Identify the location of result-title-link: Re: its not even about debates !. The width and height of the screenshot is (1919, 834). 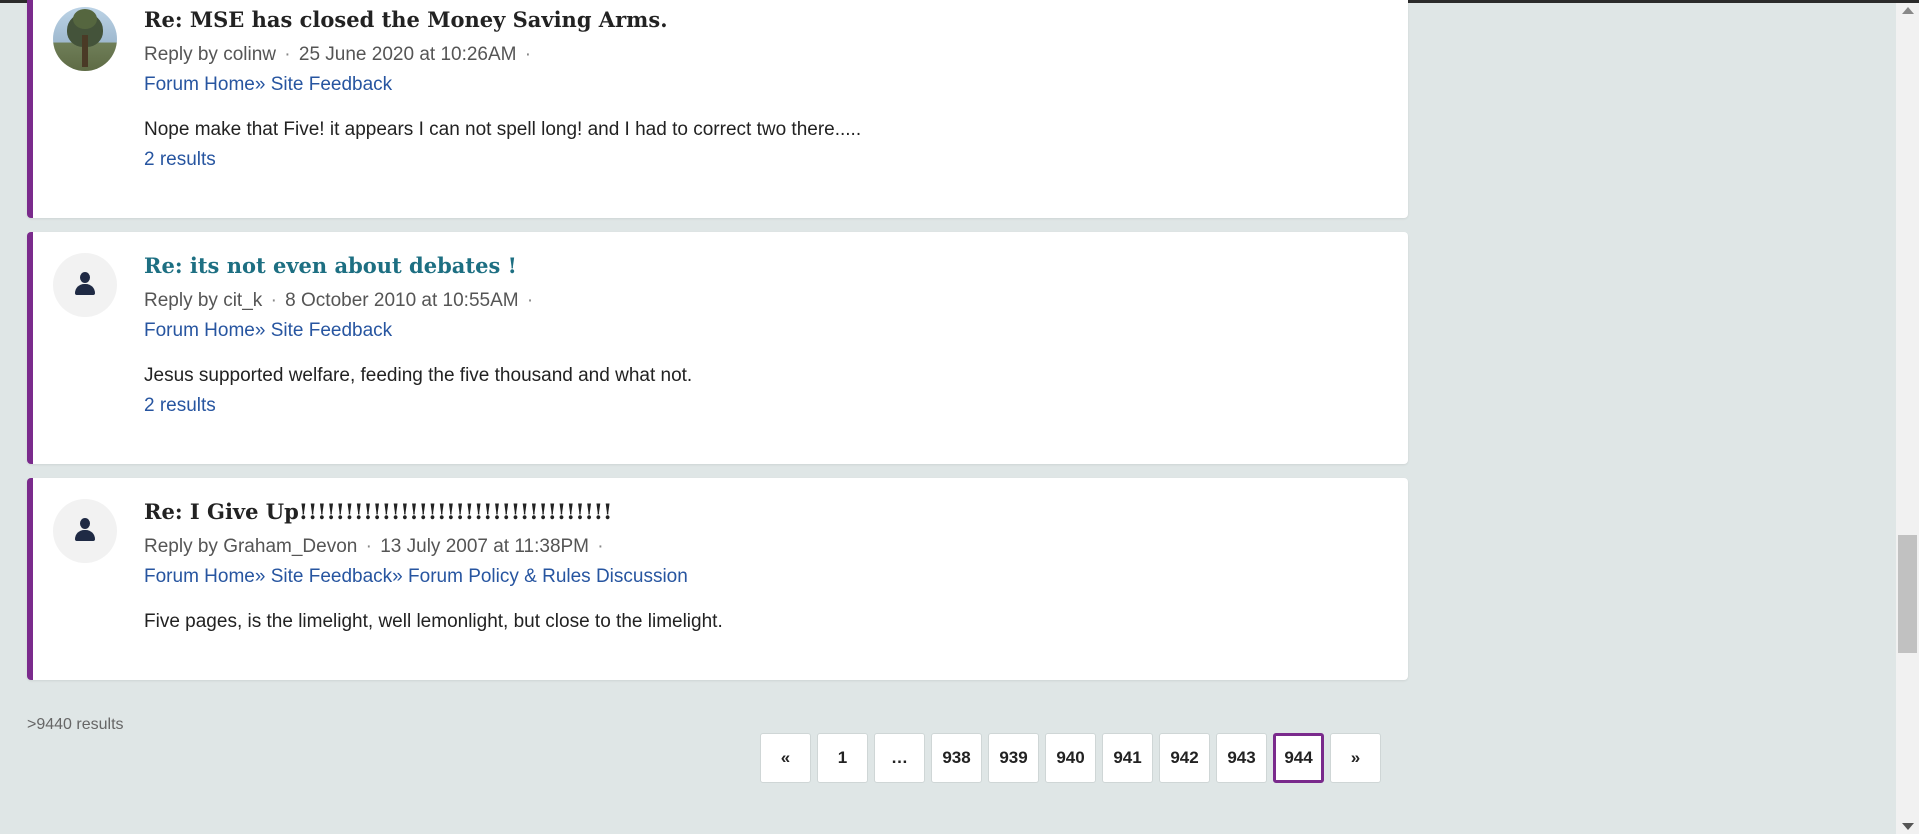
(766, 266).